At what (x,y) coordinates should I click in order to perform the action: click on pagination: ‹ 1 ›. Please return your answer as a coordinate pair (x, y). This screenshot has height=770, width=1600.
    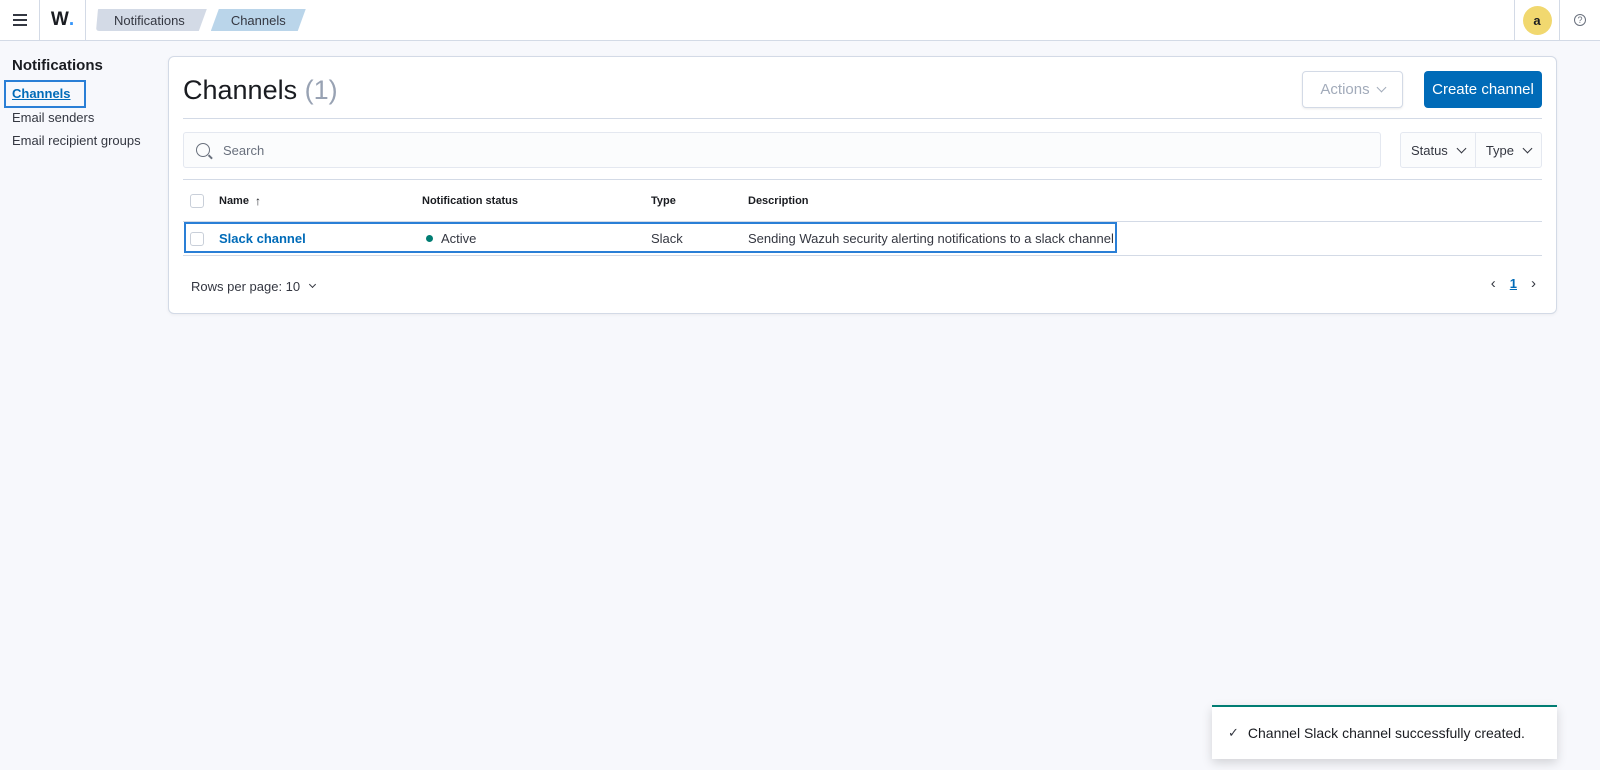
    Looking at the image, I should click on (1513, 283).